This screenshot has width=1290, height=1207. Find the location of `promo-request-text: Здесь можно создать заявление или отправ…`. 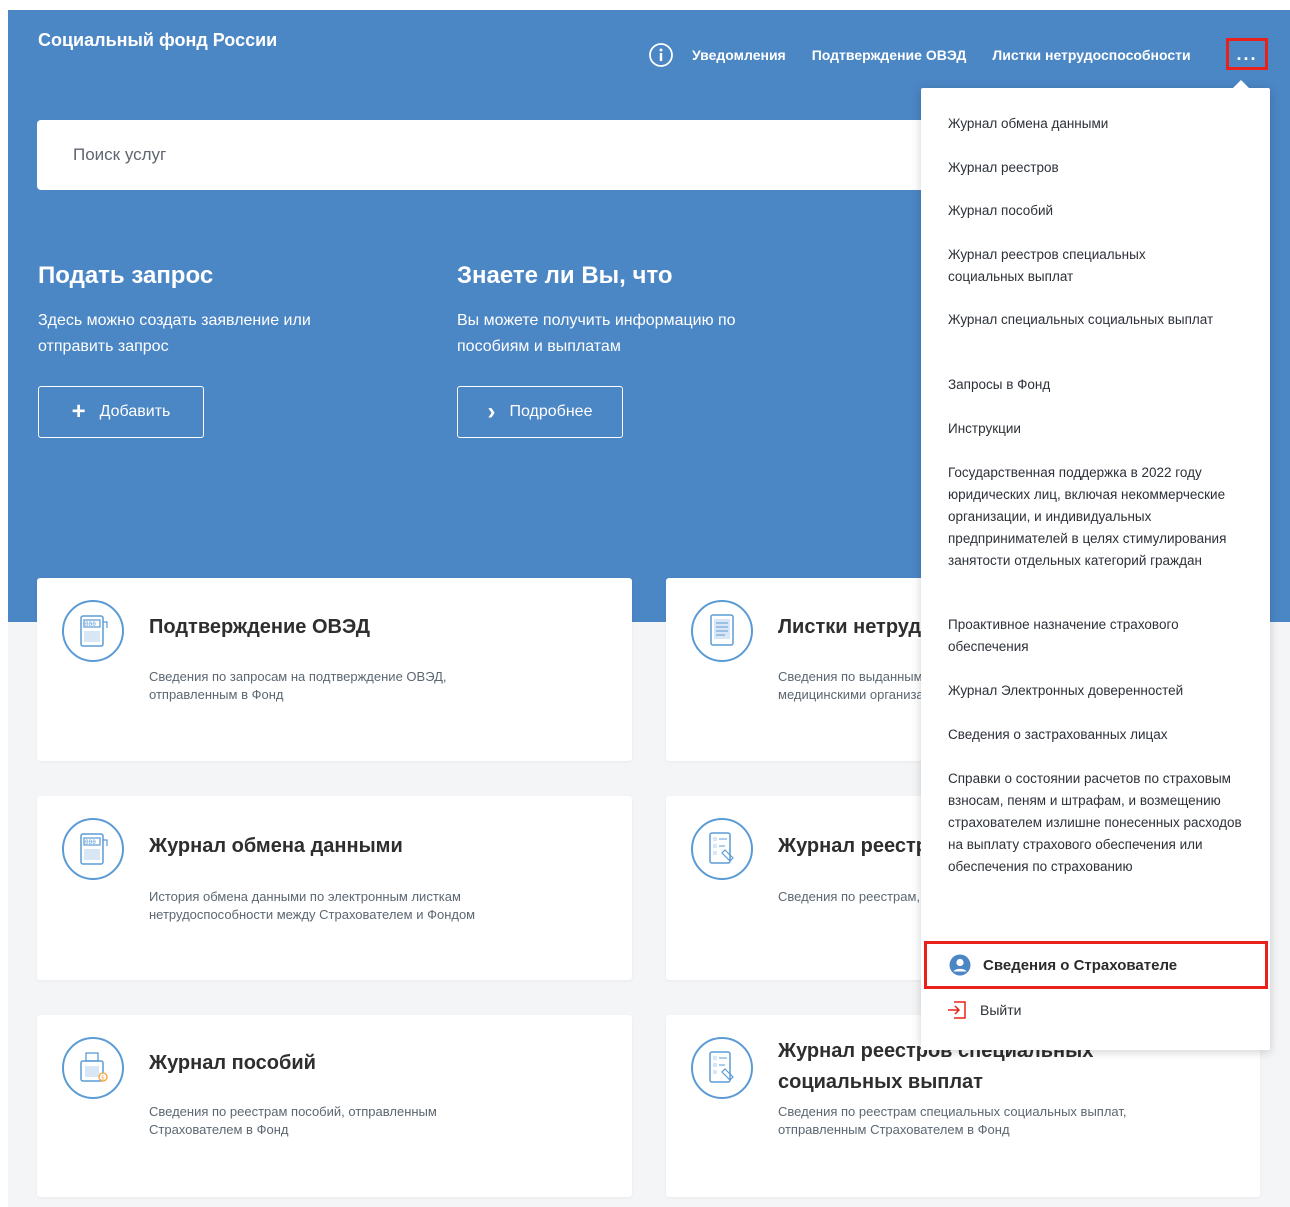

promo-request-text: Здесь можно создать заявление или отправ… is located at coordinates (174, 333).